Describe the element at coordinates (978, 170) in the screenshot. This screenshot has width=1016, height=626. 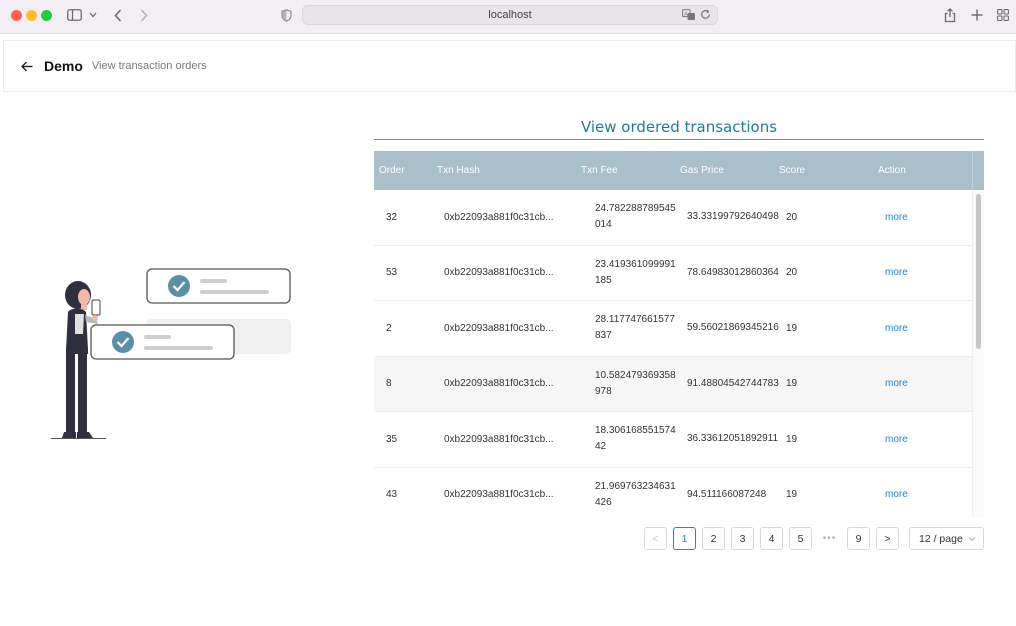
I see `header-scroll-gutter` at that location.